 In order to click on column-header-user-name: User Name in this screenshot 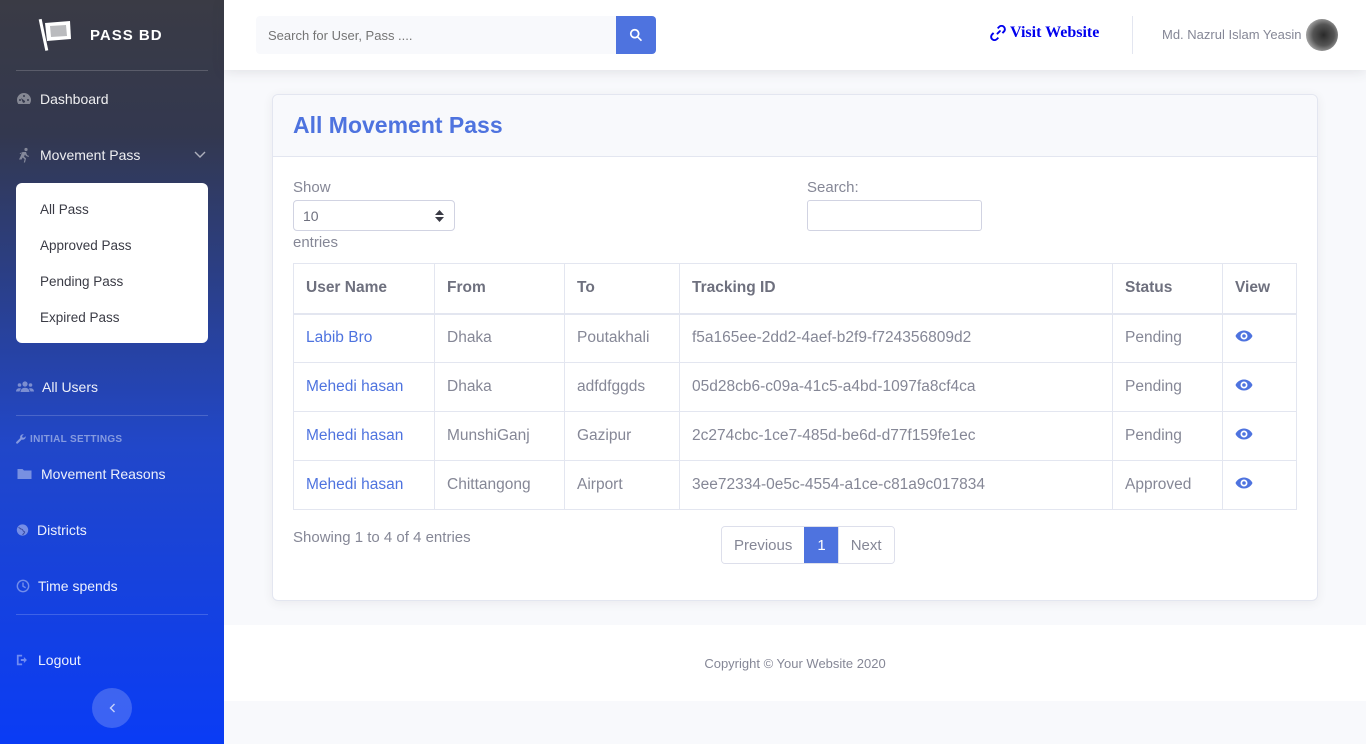, I will do `click(364, 289)`.